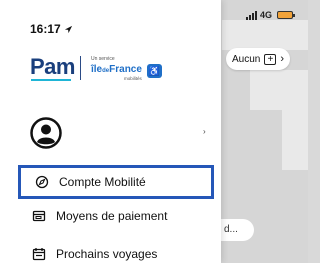 This screenshot has width=320, height=263. I want to click on idf-badge-icon: ♿, so click(154, 71).